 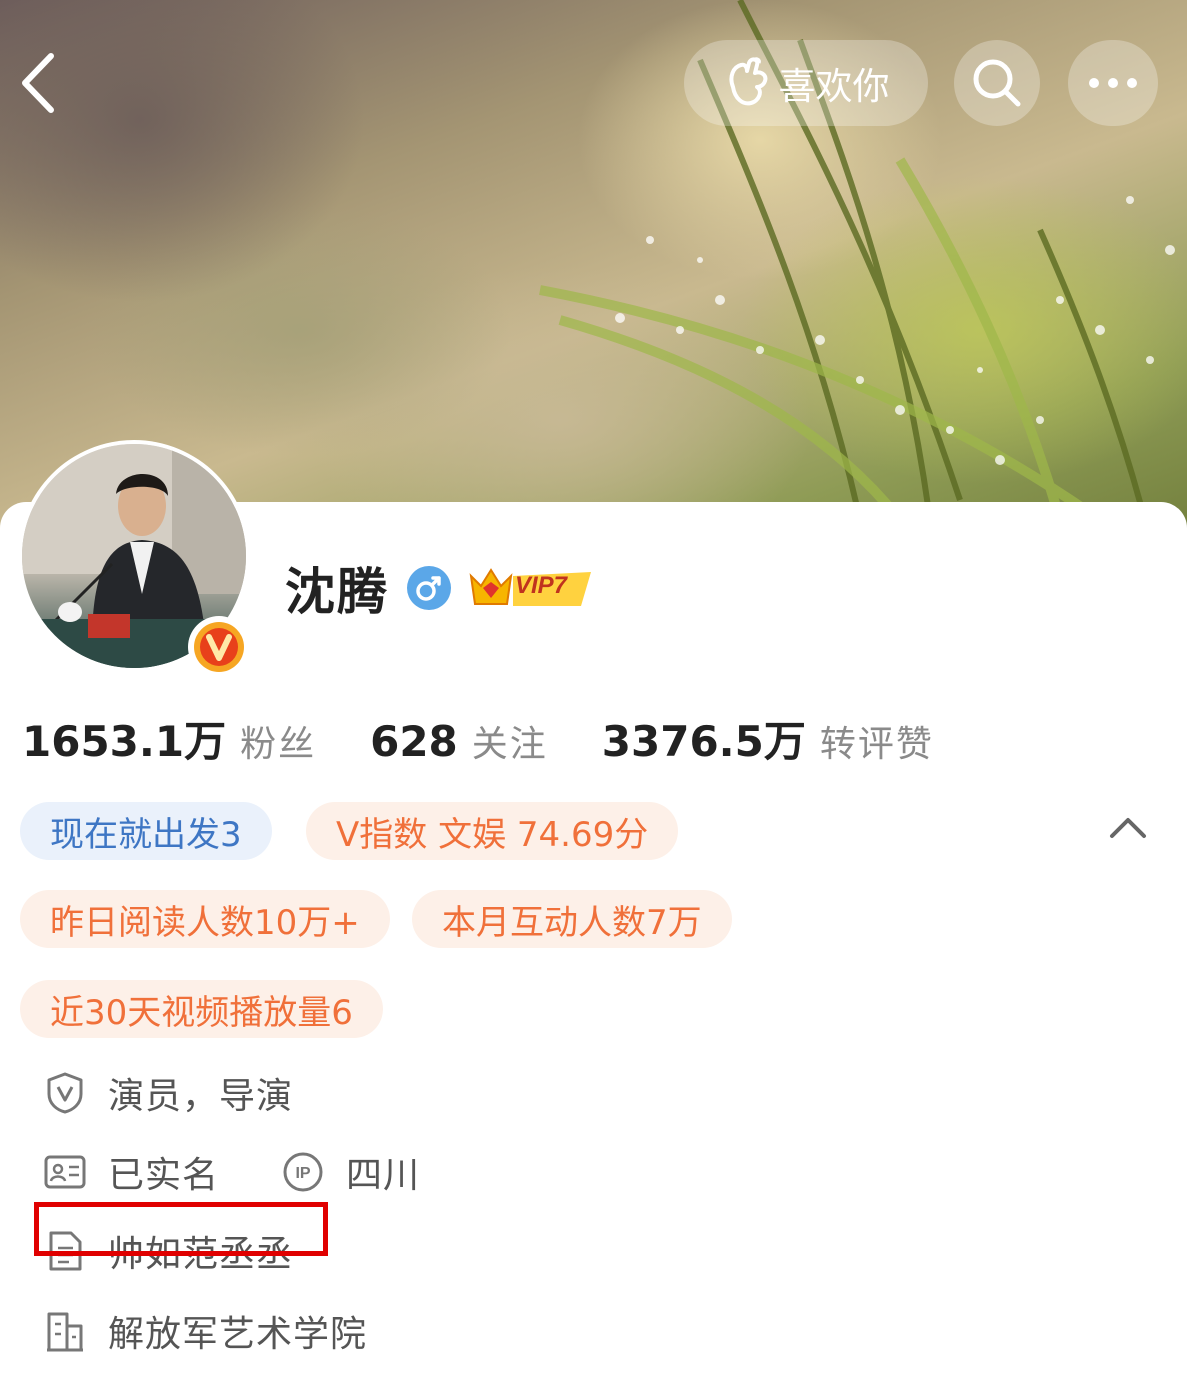 I want to click on highlight-annotation-box, so click(x=181, y=1229).